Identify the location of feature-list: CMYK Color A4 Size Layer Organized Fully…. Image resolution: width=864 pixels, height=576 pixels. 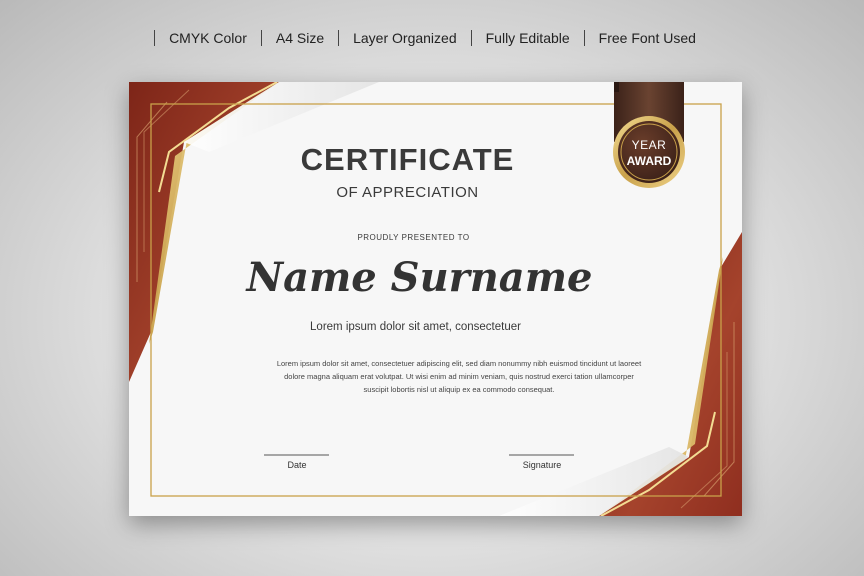
(432, 38).